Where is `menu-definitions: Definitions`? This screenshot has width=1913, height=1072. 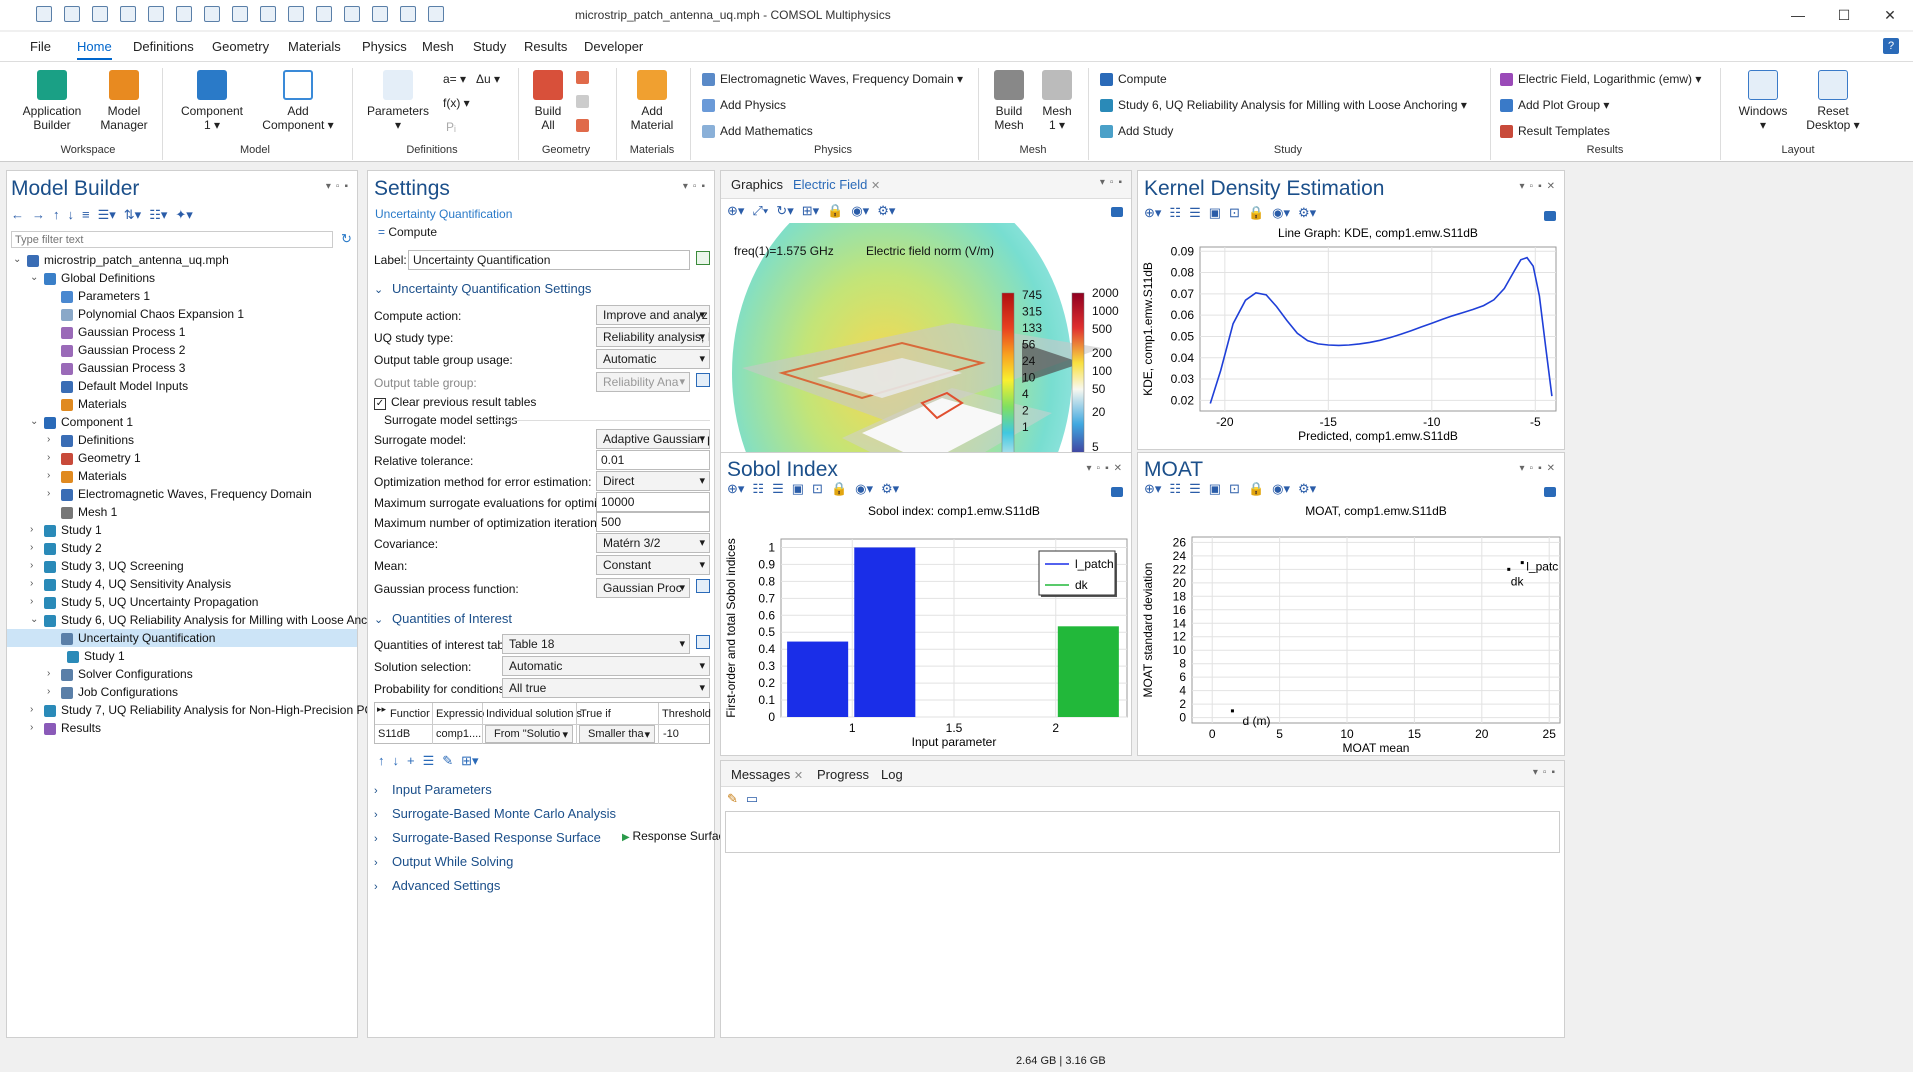 menu-definitions: Definitions is located at coordinates (163, 46).